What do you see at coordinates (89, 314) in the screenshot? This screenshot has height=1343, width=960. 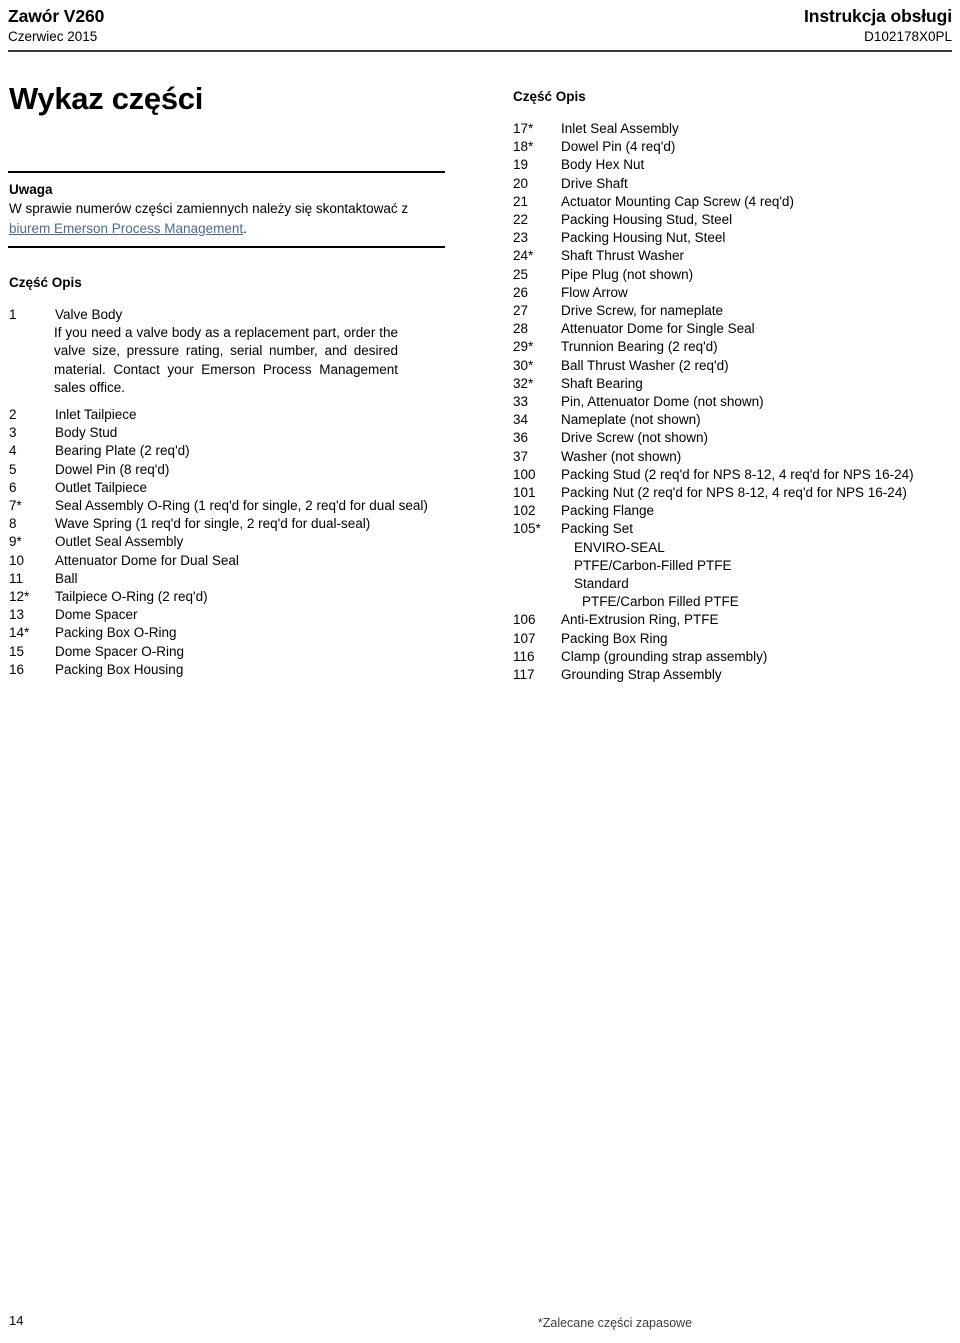 I see `part-description: Valve Body` at bounding box center [89, 314].